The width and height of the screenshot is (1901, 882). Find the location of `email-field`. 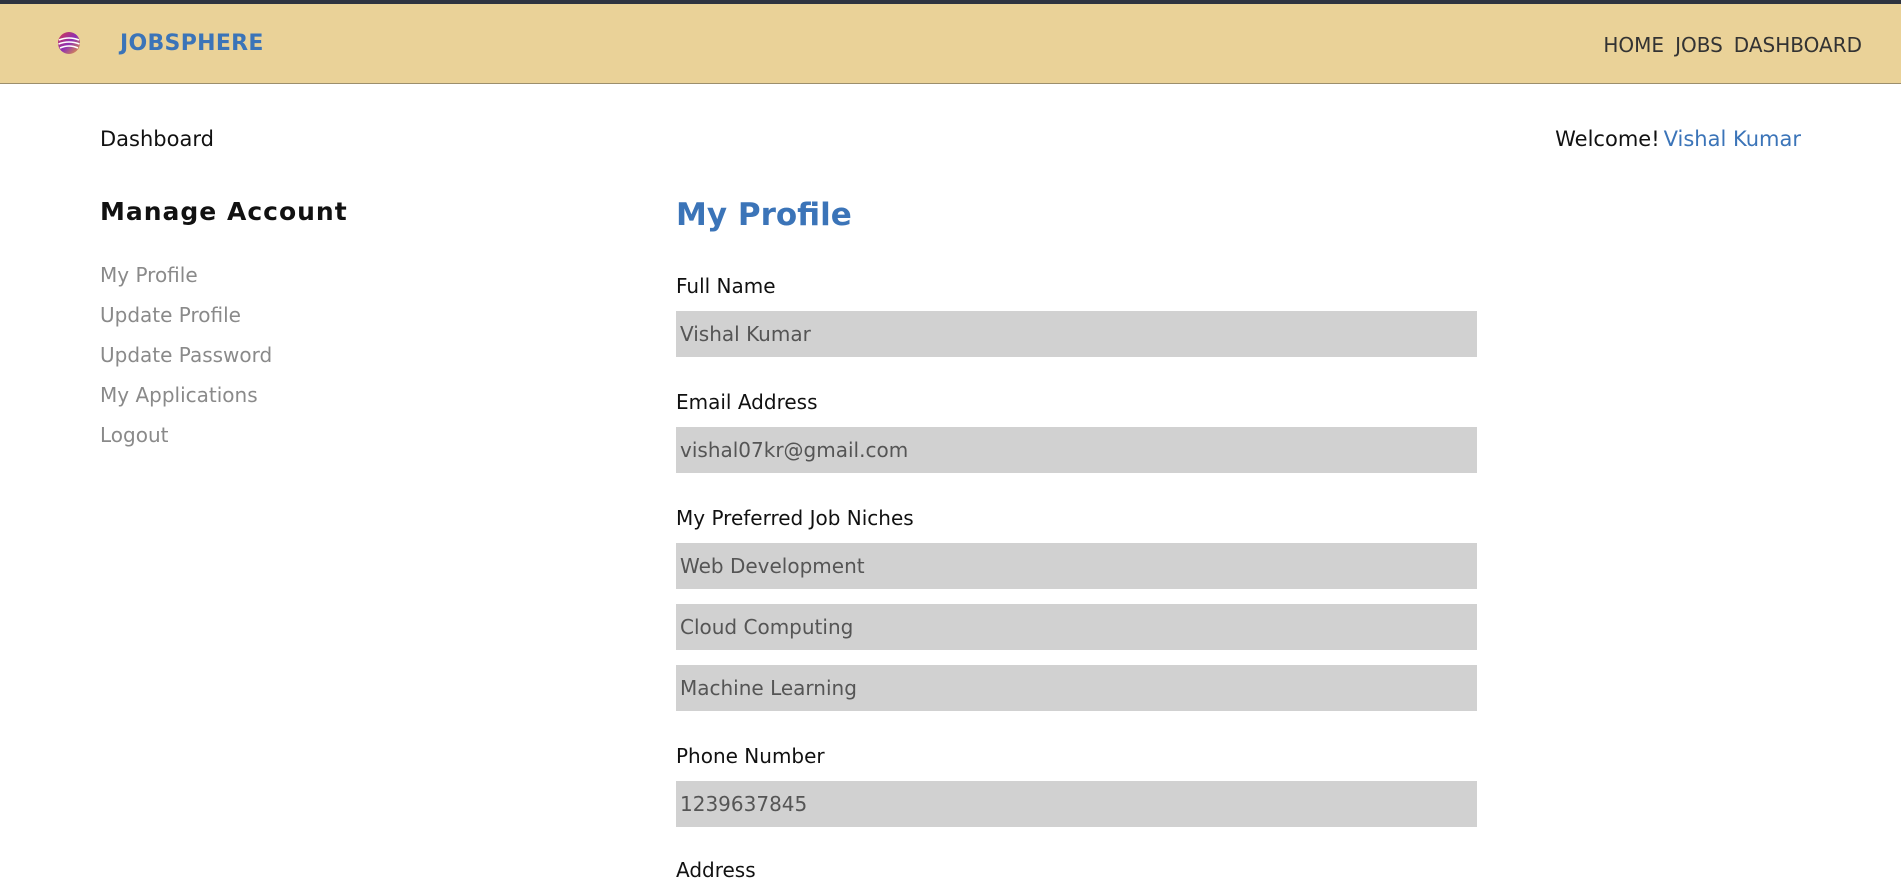

email-field is located at coordinates (1076, 450).